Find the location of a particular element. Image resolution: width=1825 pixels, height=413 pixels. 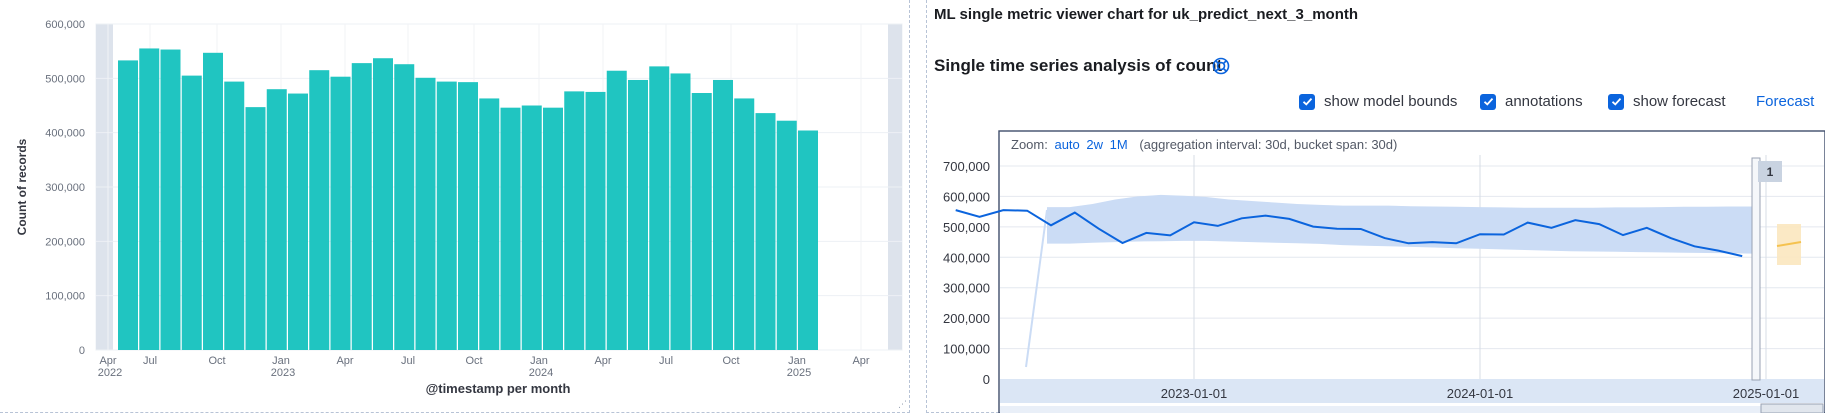

y-tick-label: 100,000 is located at coordinates (966, 349).